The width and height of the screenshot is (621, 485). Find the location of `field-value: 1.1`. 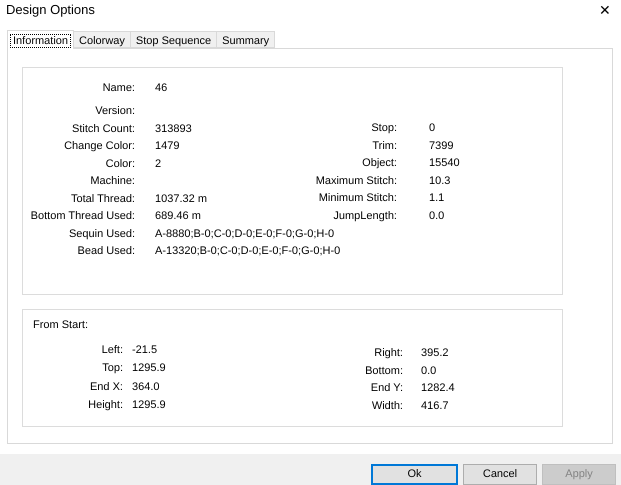

field-value: 1.1 is located at coordinates (436, 198).